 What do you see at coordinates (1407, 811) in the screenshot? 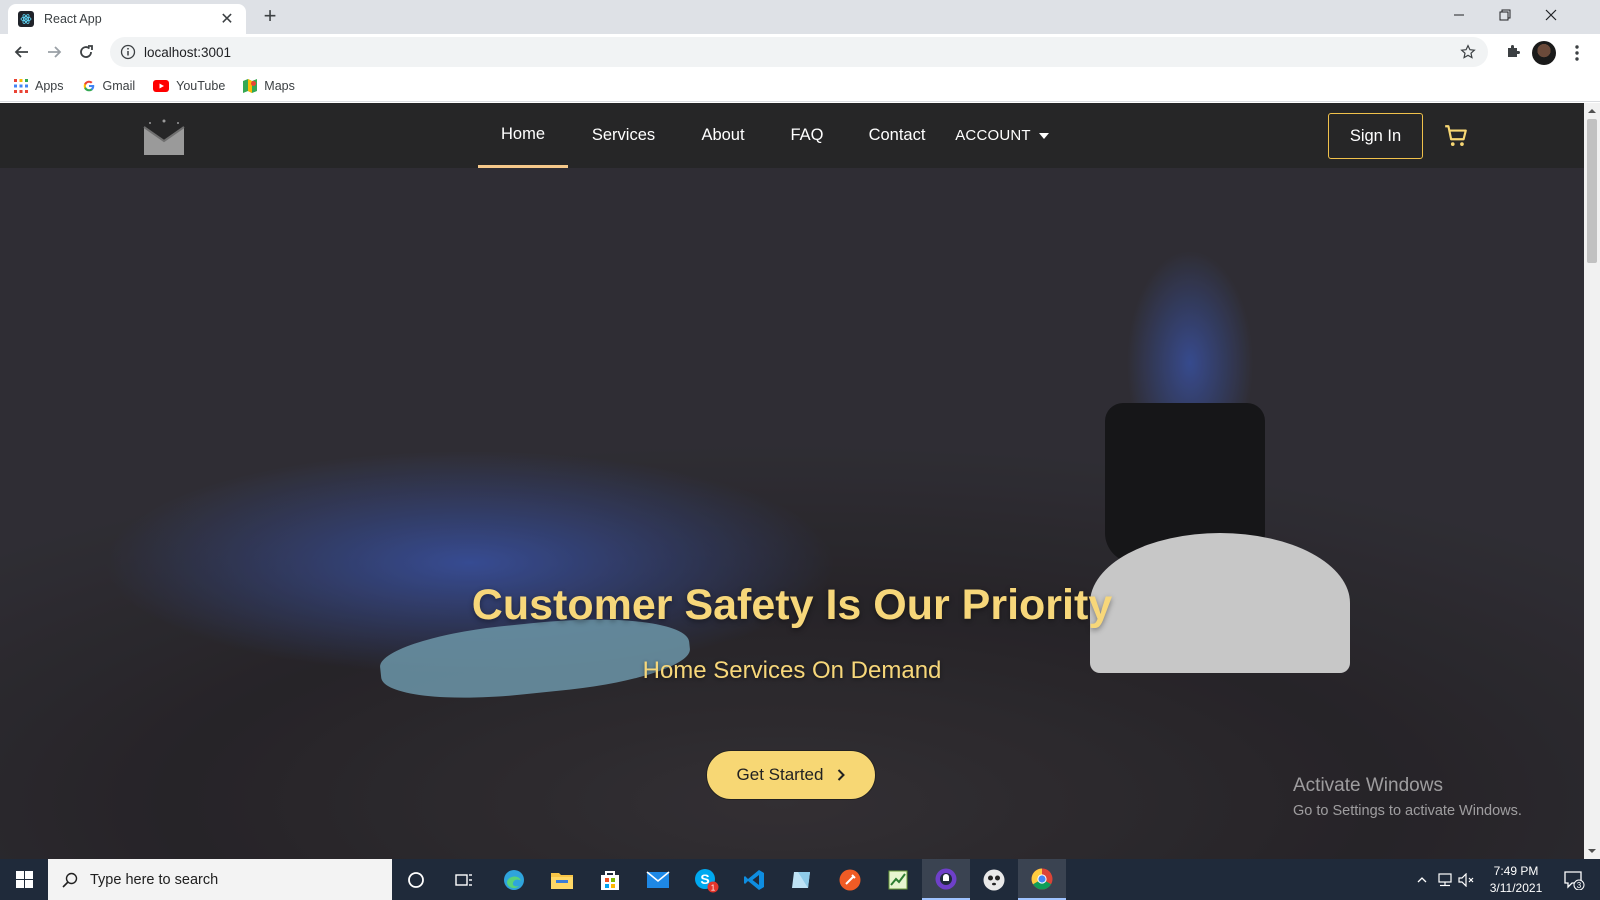
I see `watermark-subtitle: Go to Settings to activate Windows.` at bounding box center [1407, 811].